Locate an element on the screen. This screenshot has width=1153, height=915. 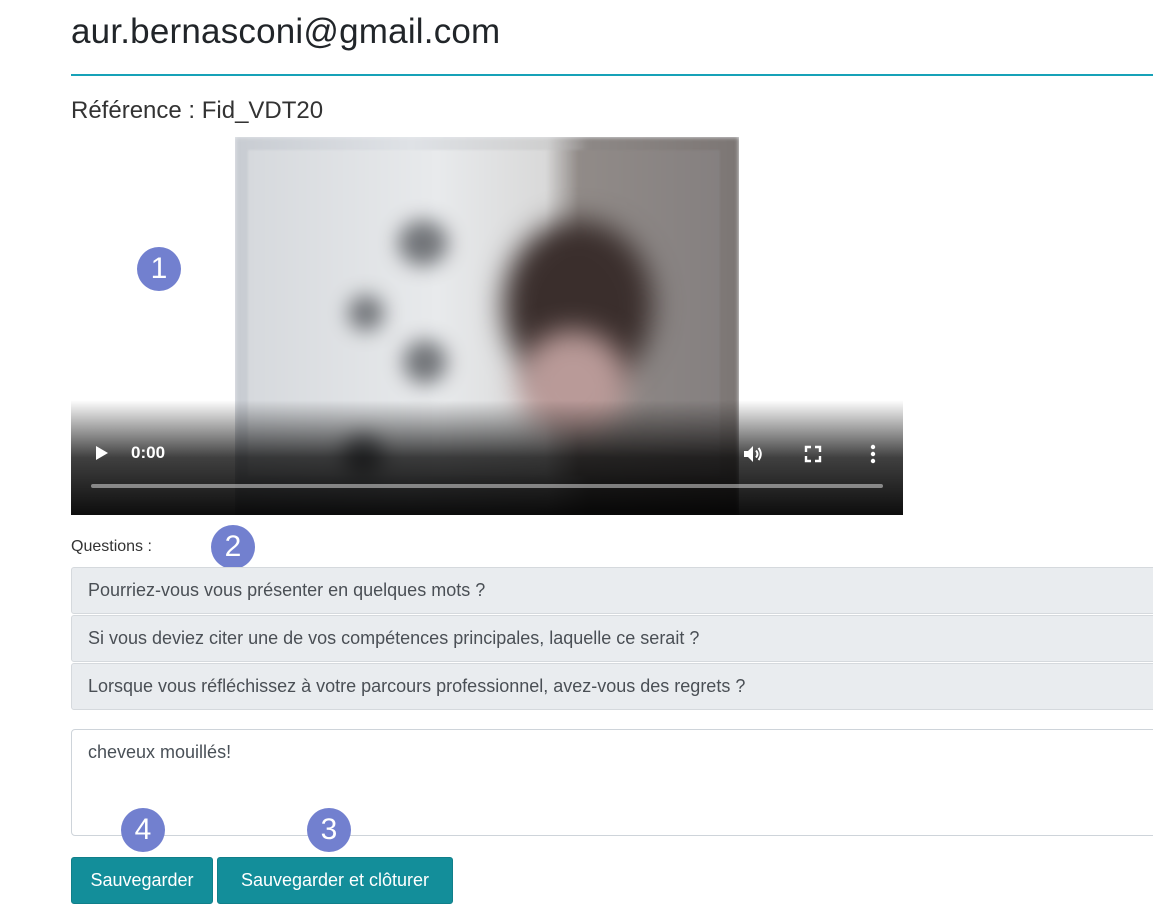
comment-textarea: cheveux mouillés! is located at coordinates (612, 782).